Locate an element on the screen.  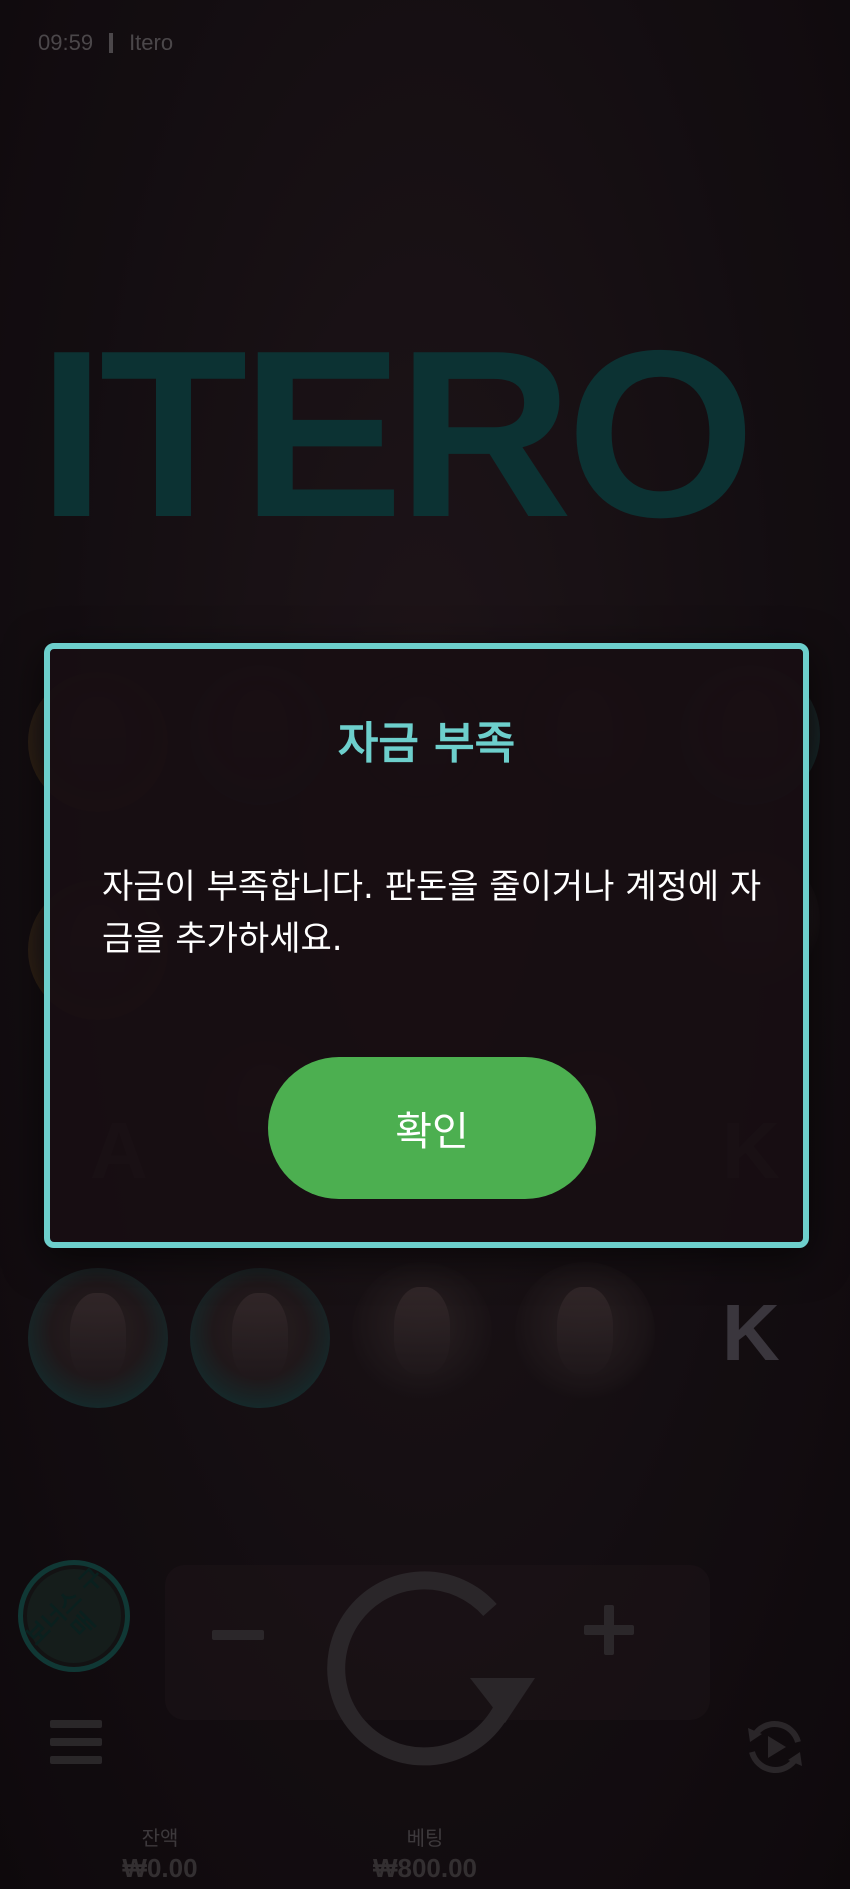
dialog-title: 자금 부족 is located at coordinates (426, 743).